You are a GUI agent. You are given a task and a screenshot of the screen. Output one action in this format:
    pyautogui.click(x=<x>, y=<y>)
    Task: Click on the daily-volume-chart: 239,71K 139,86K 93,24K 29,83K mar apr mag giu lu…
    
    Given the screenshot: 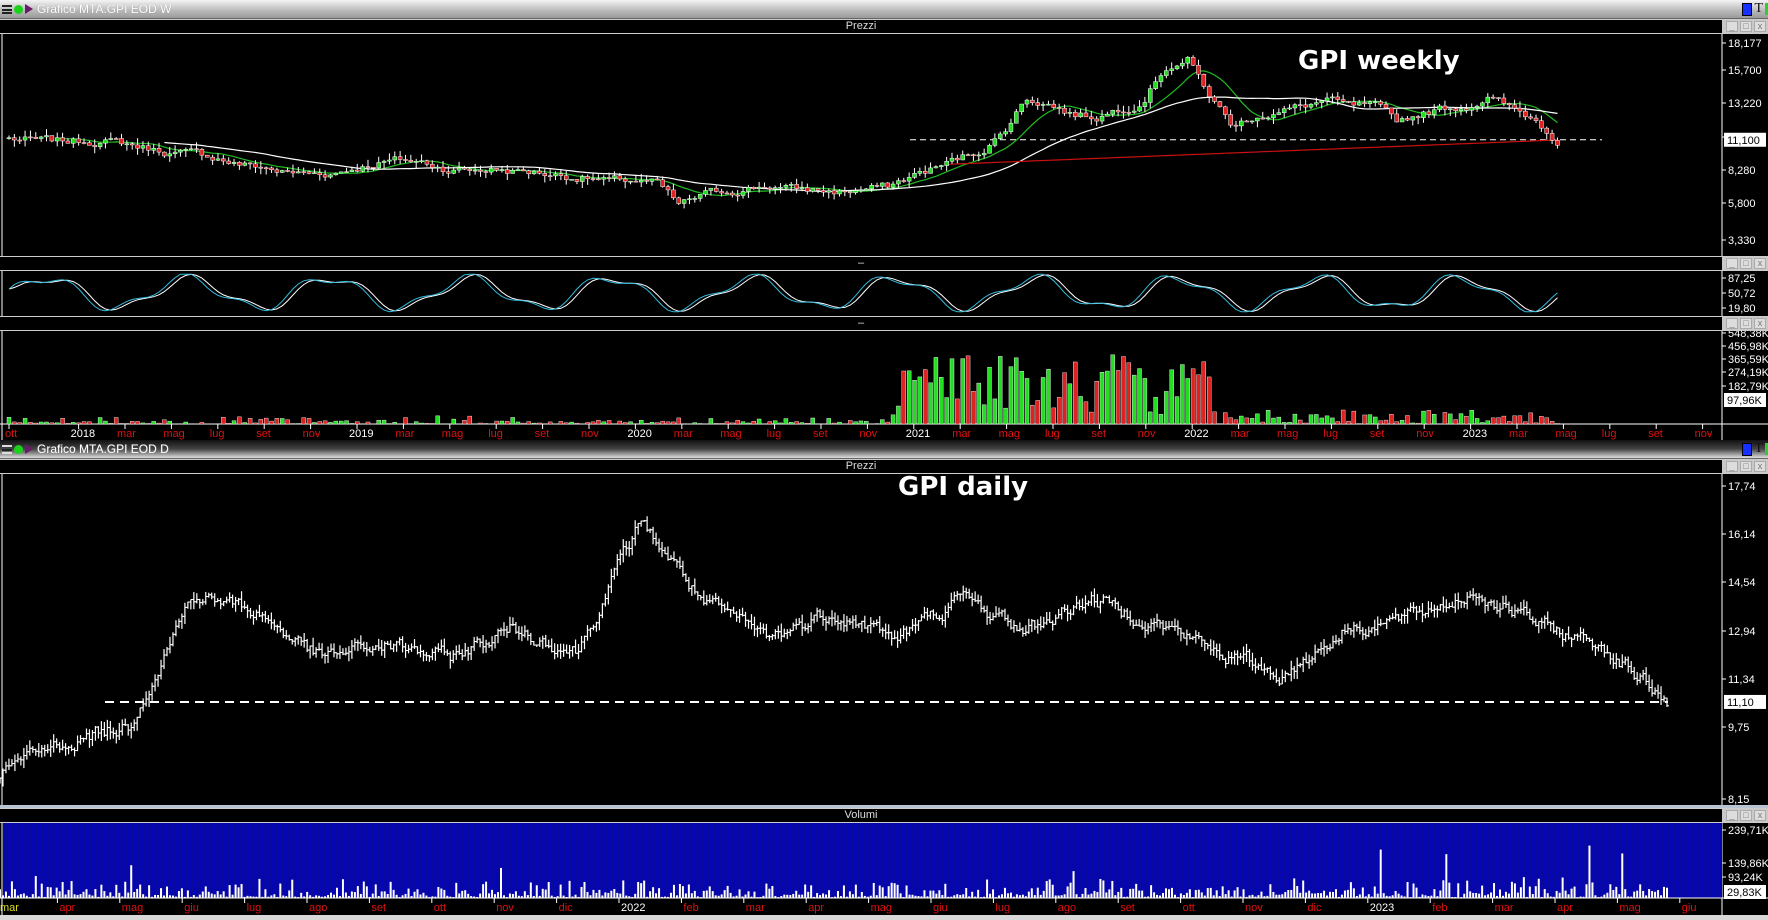 What is the action you would take?
    pyautogui.click(x=884, y=869)
    